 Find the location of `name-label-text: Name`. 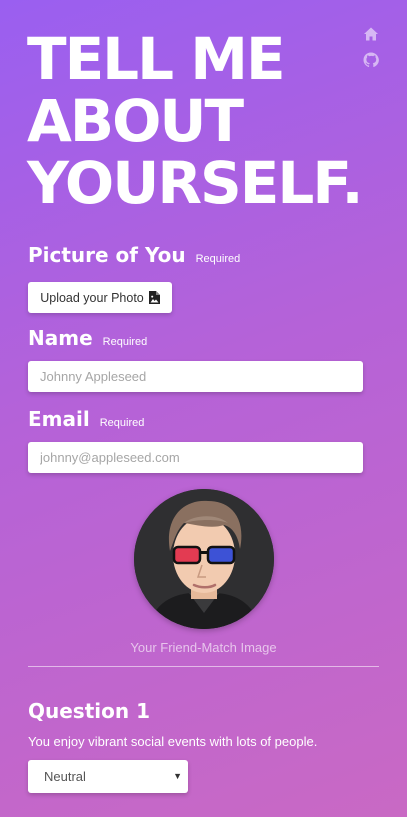

name-label-text: Name is located at coordinates (60, 338).